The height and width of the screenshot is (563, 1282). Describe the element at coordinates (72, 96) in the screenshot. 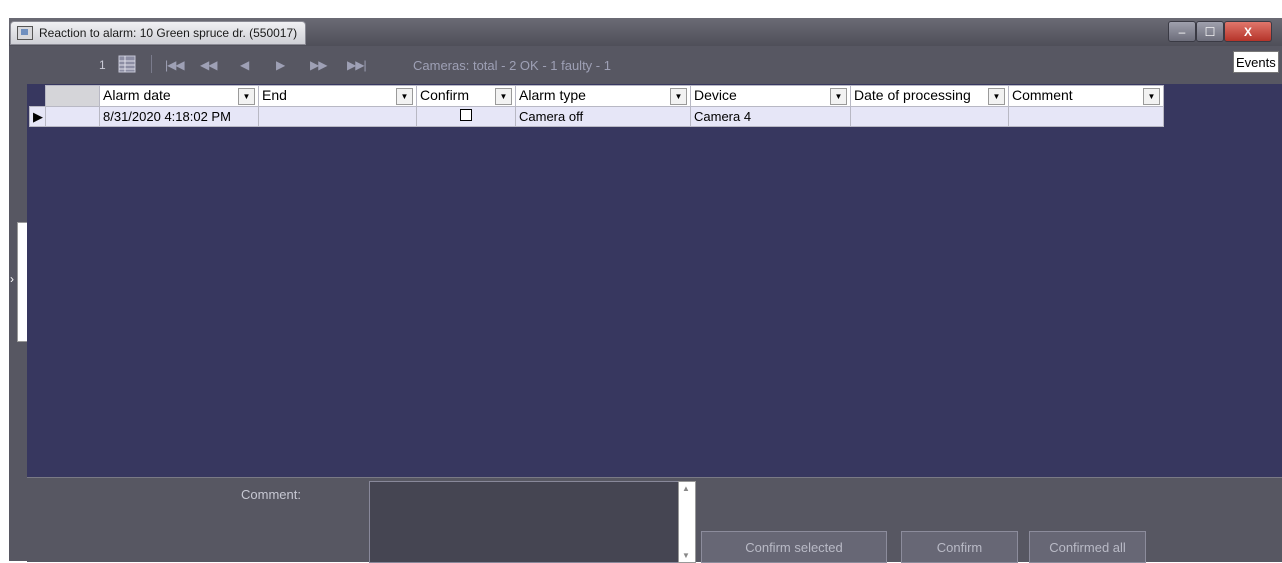

I see `header-corner` at that location.